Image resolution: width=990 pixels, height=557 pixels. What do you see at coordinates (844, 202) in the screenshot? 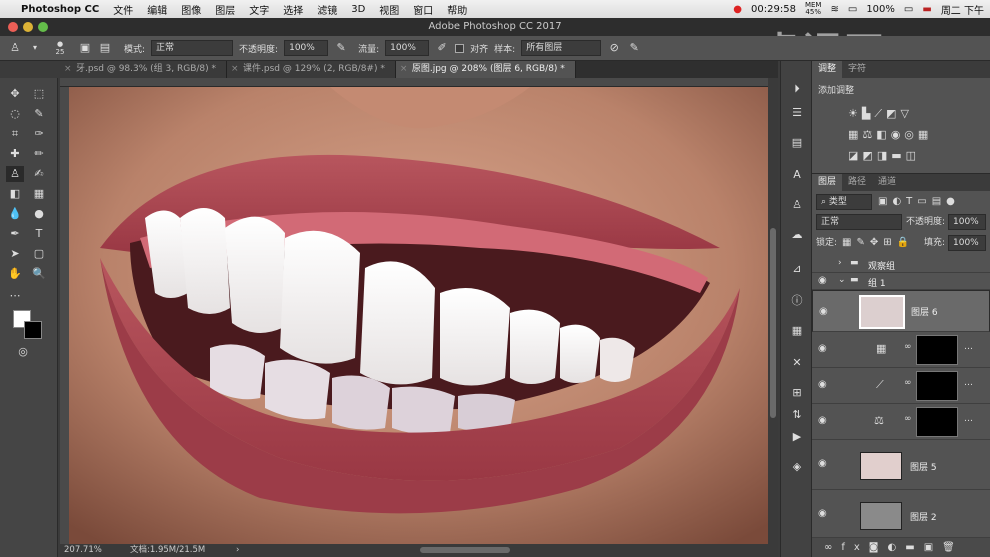
I see `layer-filter-select: ⌕ 类型` at bounding box center [844, 202].